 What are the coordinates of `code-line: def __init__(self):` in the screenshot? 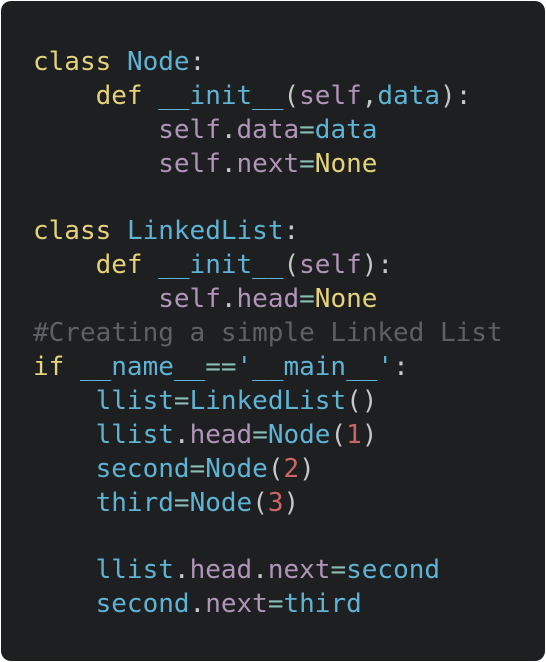 It's located at (268, 266).